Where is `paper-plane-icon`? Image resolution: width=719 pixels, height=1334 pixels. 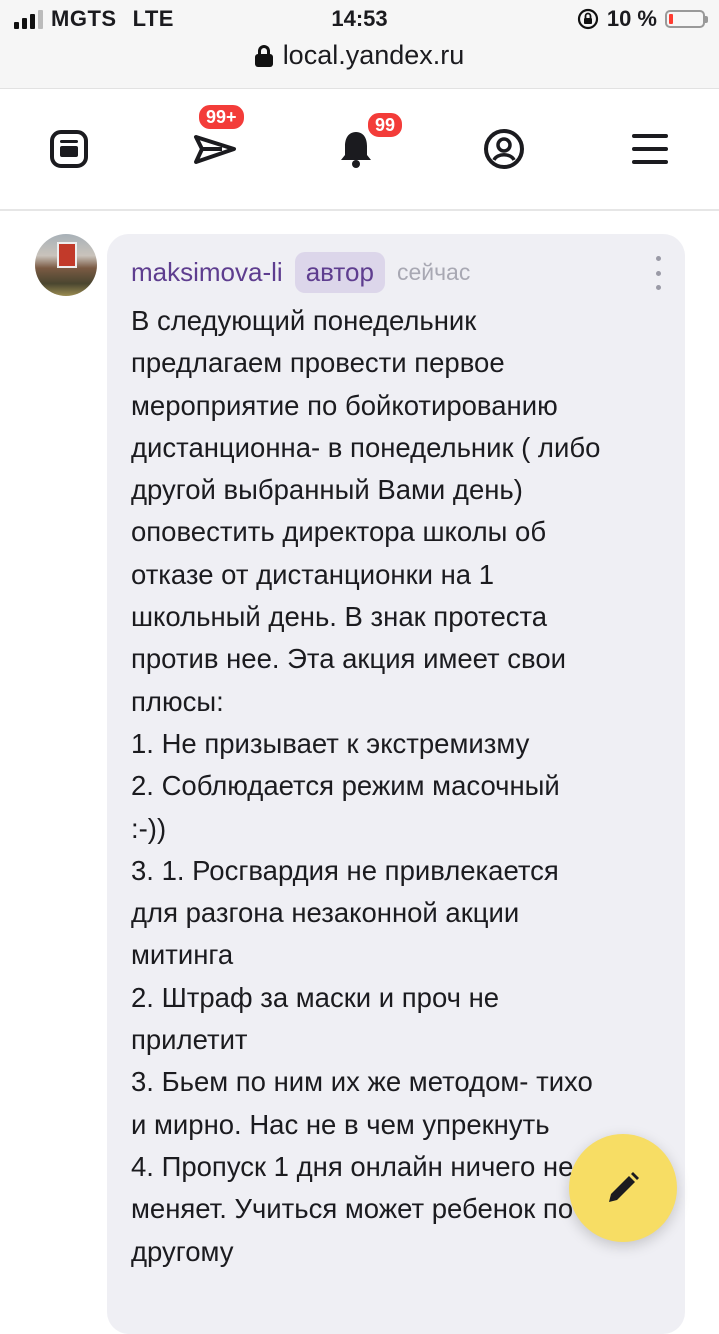 paper-plane-icon is located at coordinates (215, 149).